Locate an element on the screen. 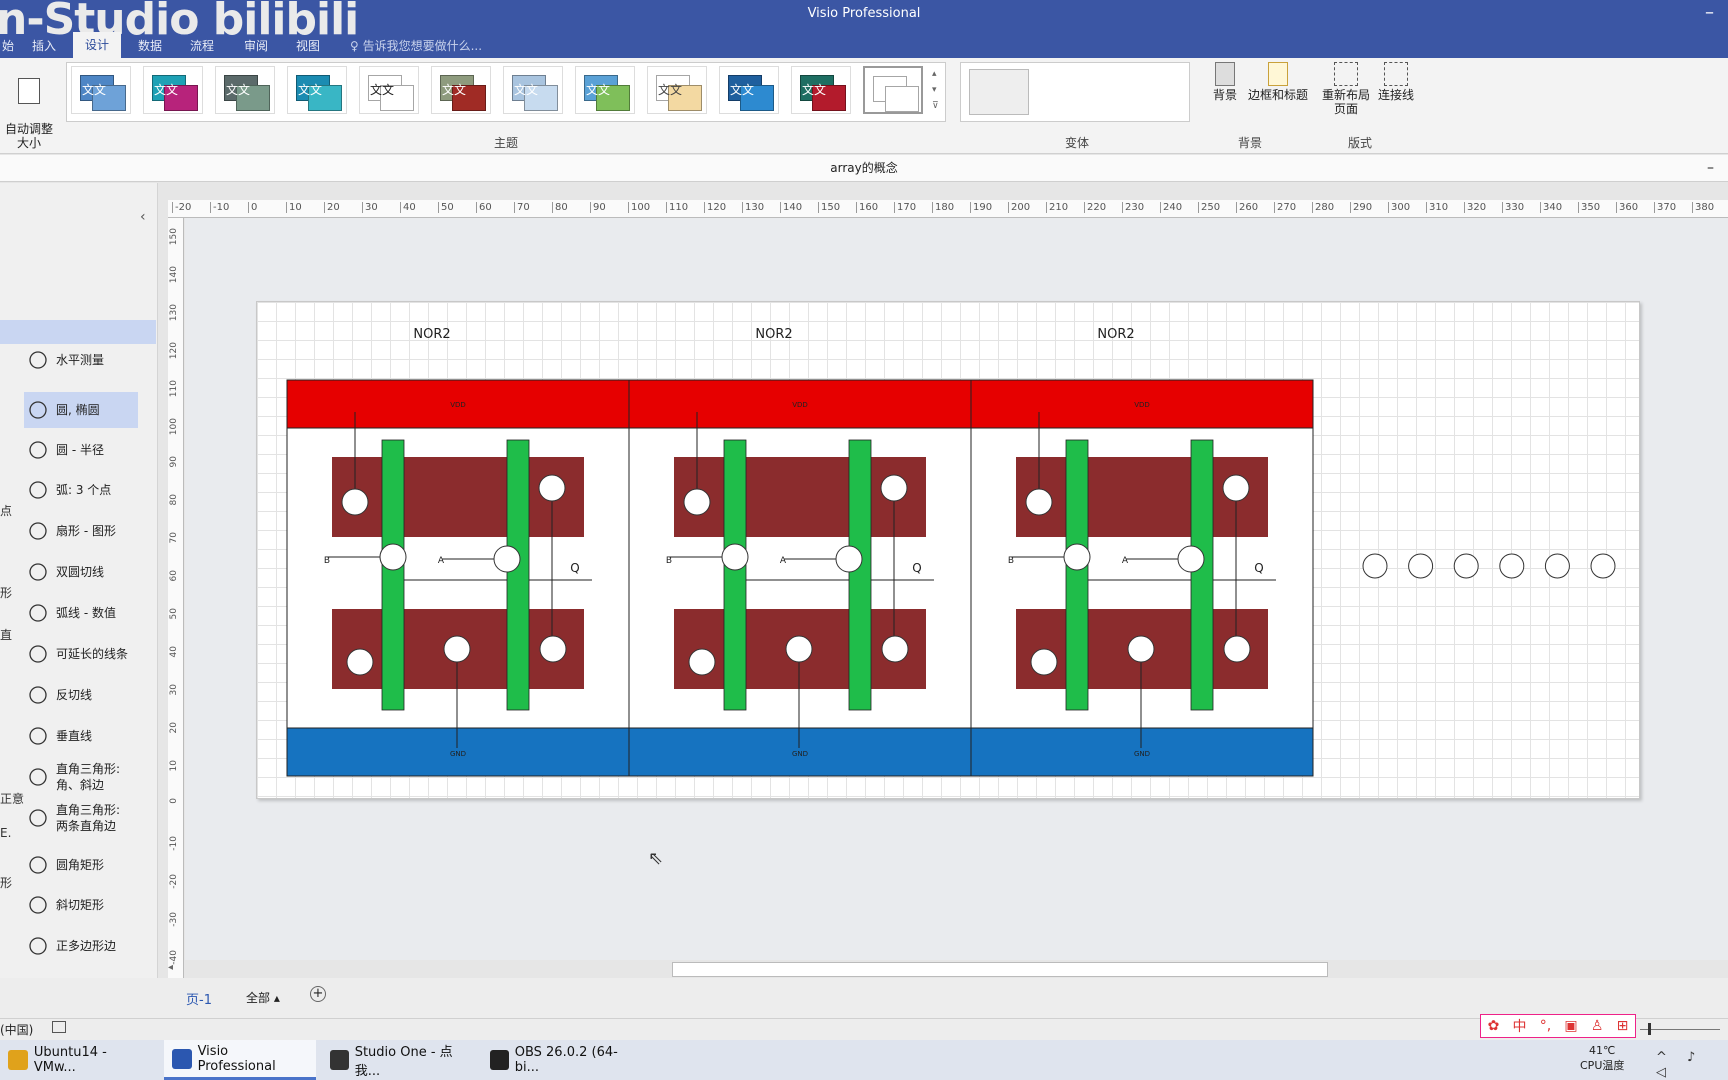 The width and height of the screenshot is (1728, 1080). auto-size-button: 自动调整 大小 is located at coordinates (29, 107).